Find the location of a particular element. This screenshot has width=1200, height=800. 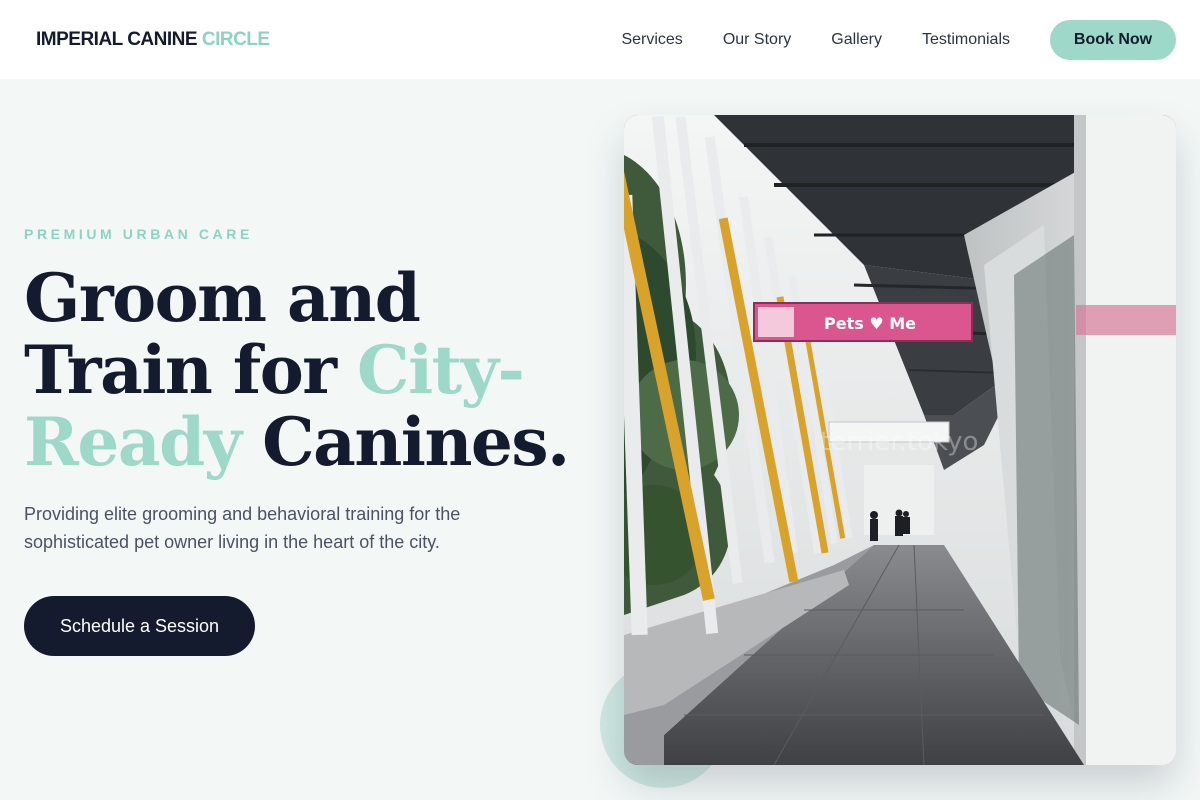

nav-link-gallery: Gallery is located at coordinates (856, 40).